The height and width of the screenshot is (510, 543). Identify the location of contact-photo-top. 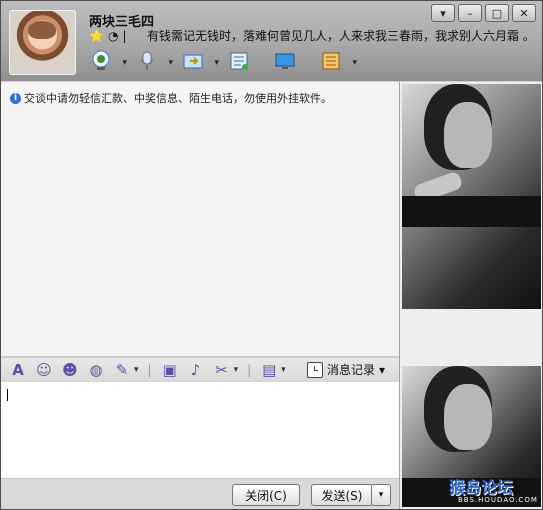
(471, 196).